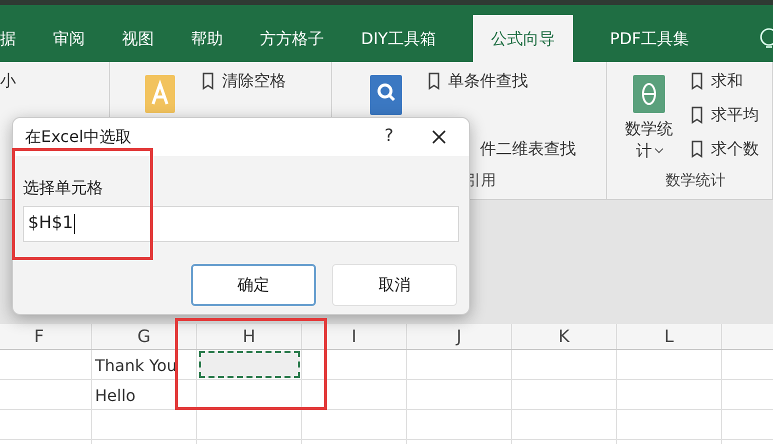 The height and width of the screenshot is (444, 773). I want to click on ribbon-tab: DIY工具箱, so click(398, 38).